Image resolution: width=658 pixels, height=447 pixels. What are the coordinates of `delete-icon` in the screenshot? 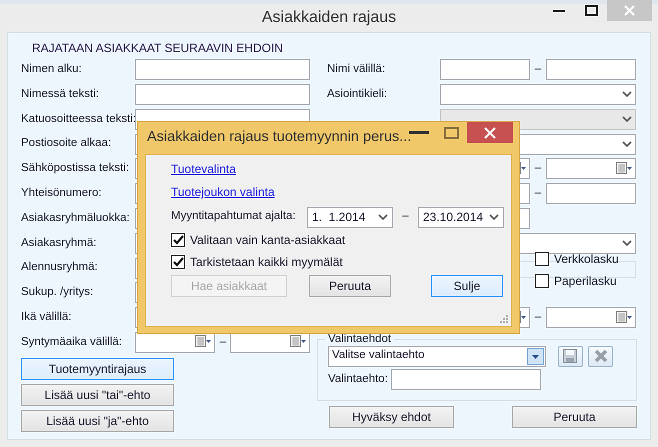 It's located at (601, 356).